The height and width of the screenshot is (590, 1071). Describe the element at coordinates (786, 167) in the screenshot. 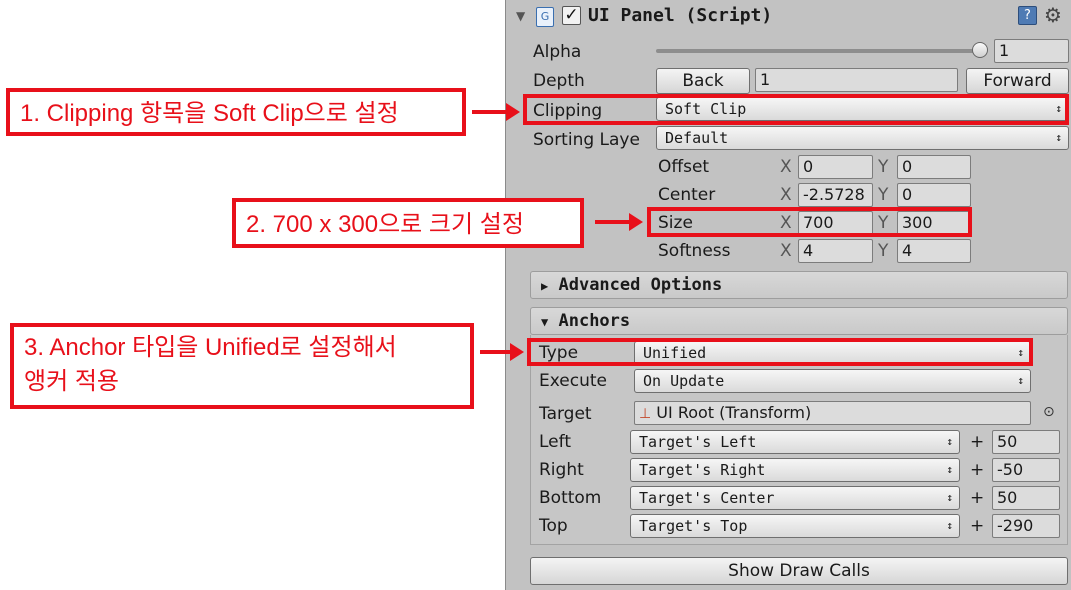

I see `offset-x-axis-label: X` at that location.